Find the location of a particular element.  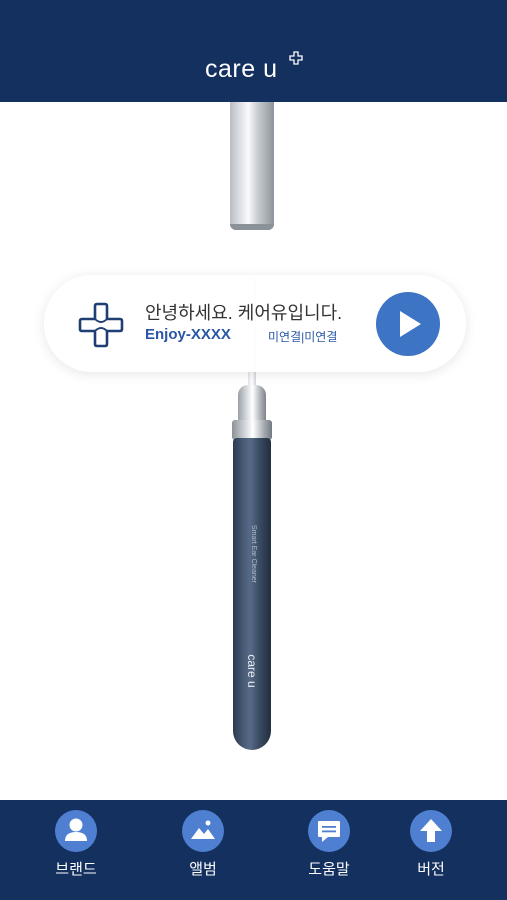

app-header: care u is located at coordinates (253, 51).